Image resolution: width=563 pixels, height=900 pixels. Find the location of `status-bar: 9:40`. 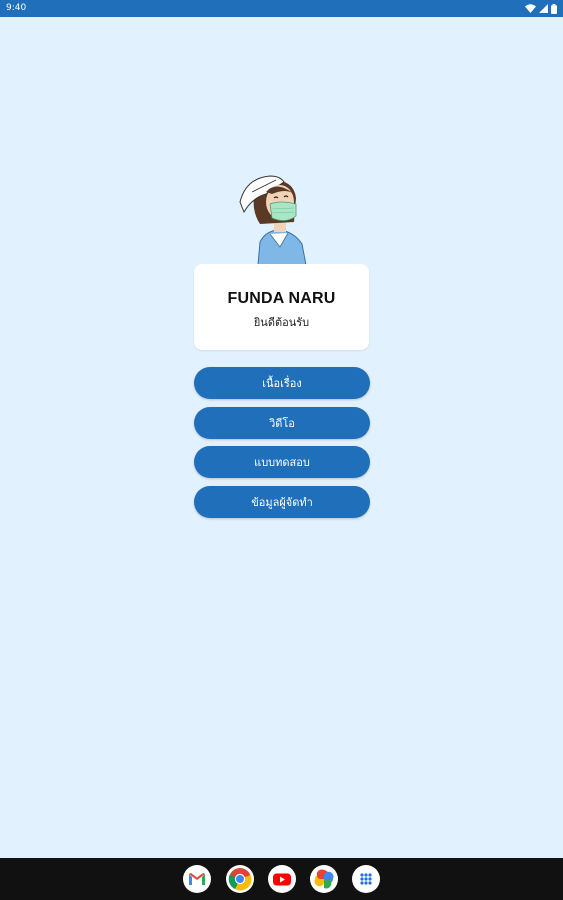

status-bar: 9:40 is located at coordinates (281, 8).